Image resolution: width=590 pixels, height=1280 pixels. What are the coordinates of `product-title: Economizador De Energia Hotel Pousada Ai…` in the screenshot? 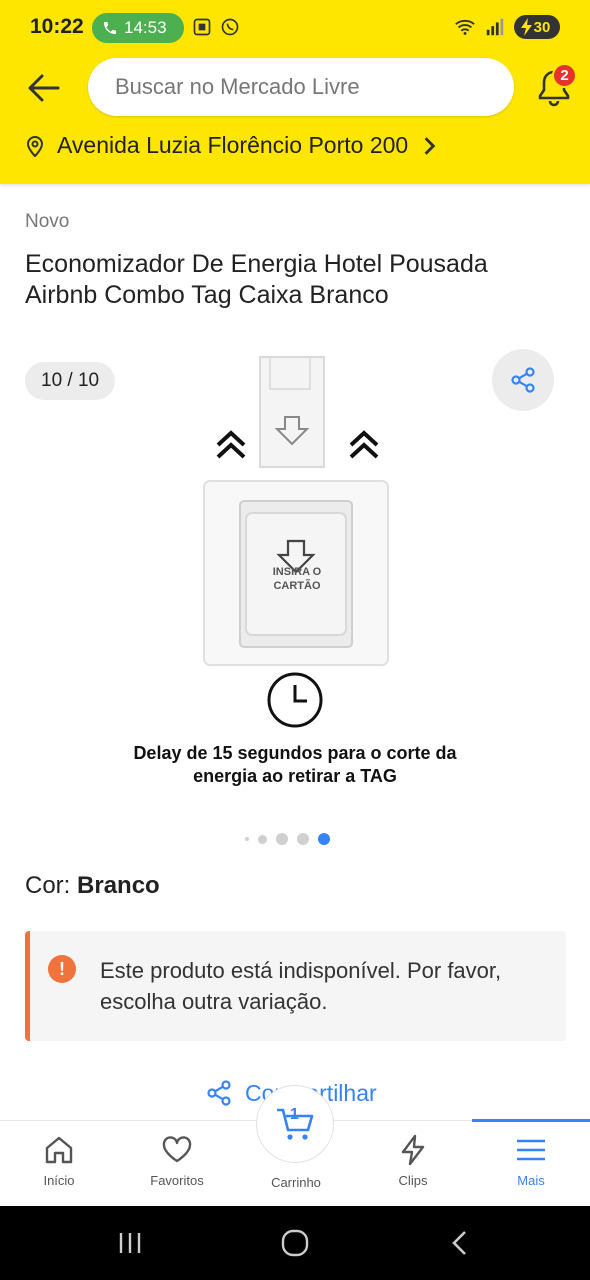 It's located at (256, 279).